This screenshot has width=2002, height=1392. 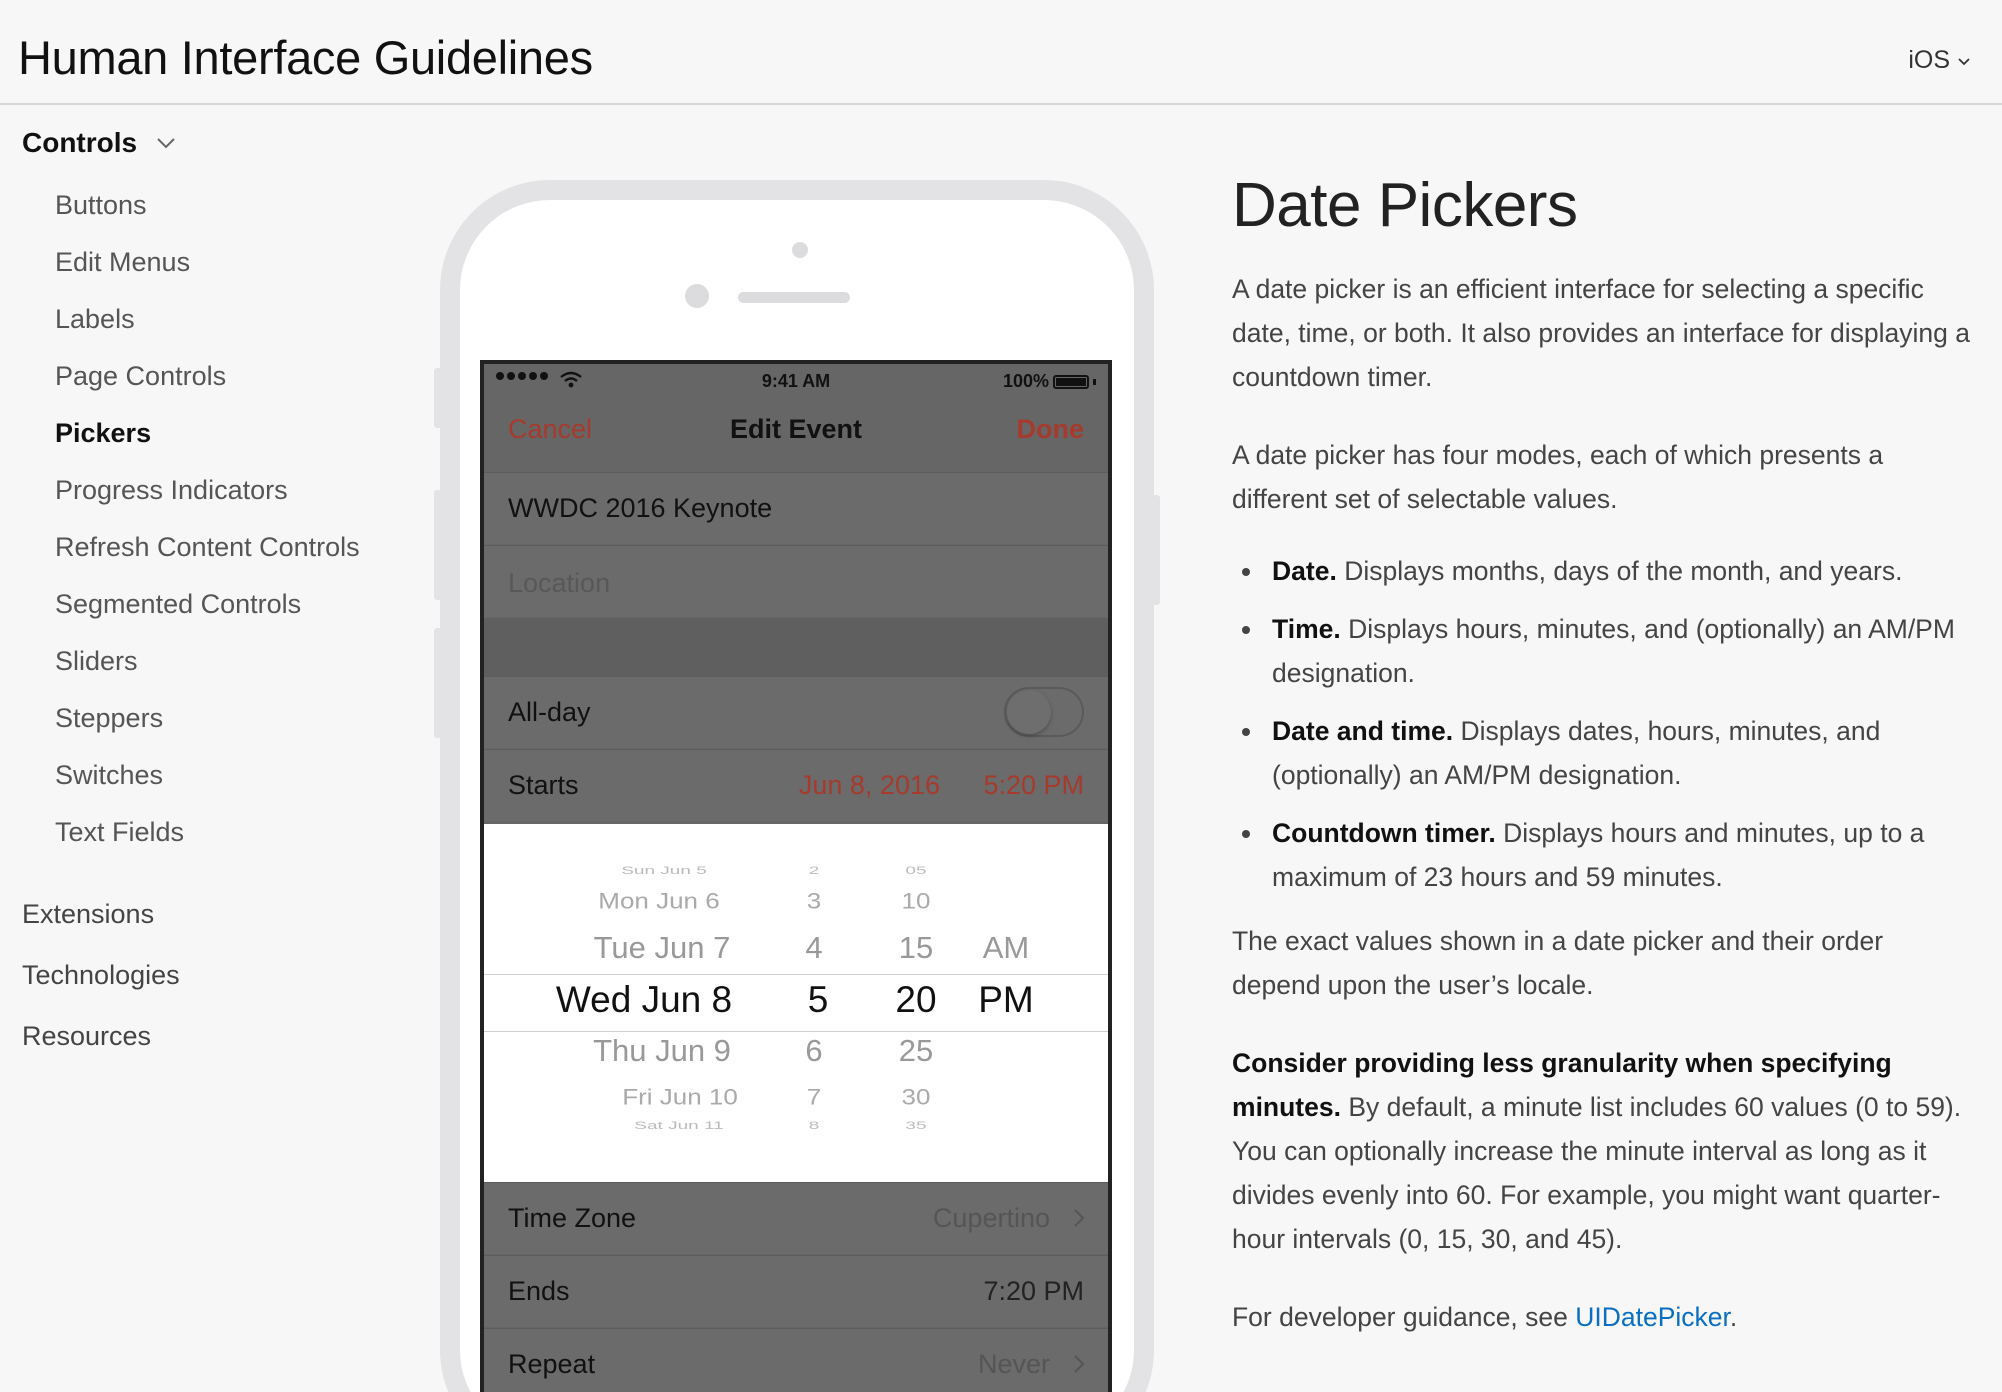 What do you see at coordinates (914, 1003) in the screenshot?
I see `picker-column-minute: 05 10 15 20 25 30 35` at bounding box center [914, 1003].